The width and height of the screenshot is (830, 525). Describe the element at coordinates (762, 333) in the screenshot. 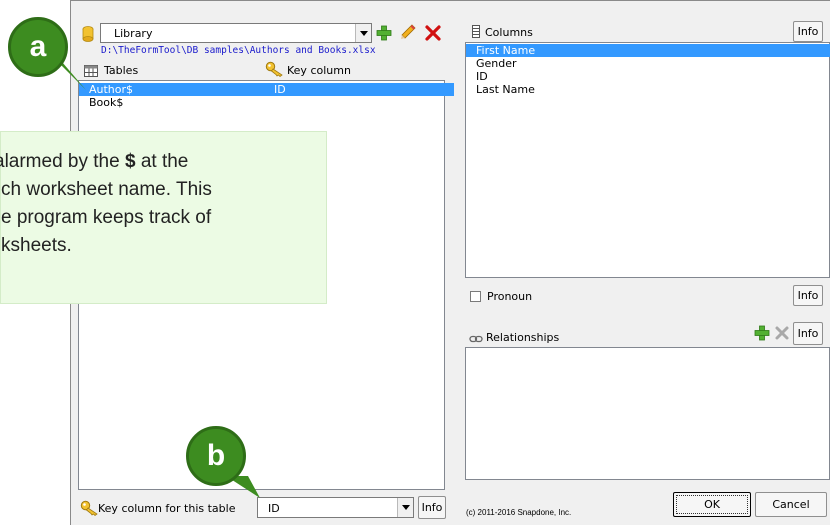

I see `add-relationship-button` at that location.